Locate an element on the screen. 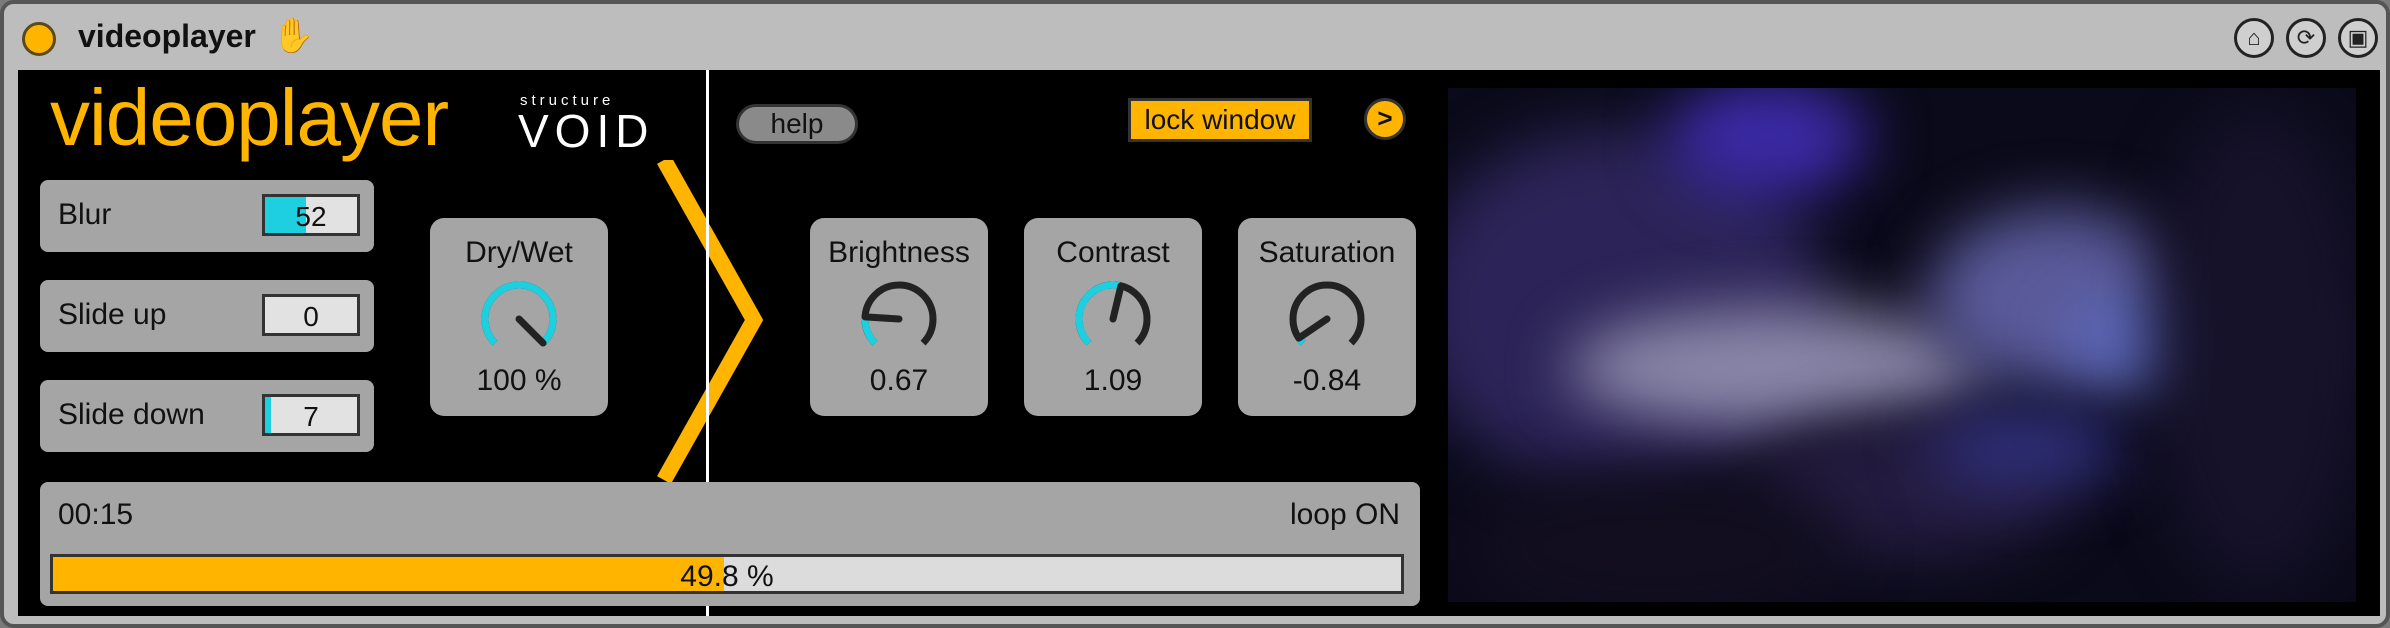 The height and width of the screenshot is (628, 2390). slide-down-number-box: 7 is located at coordinates (311, 415).